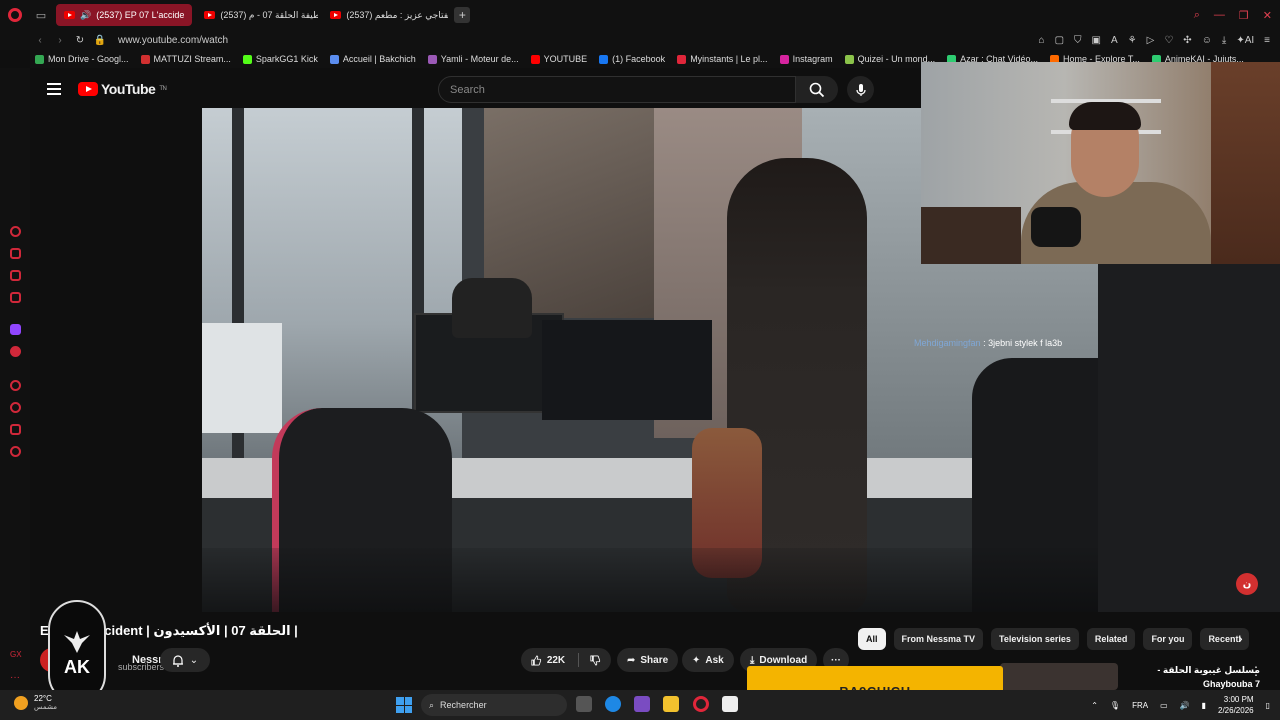 This screenshot has height=720, width=1280. Describe the element at coordinates (648, 660) in the screenshot. I see `share-button: ➦ Share` at that location.